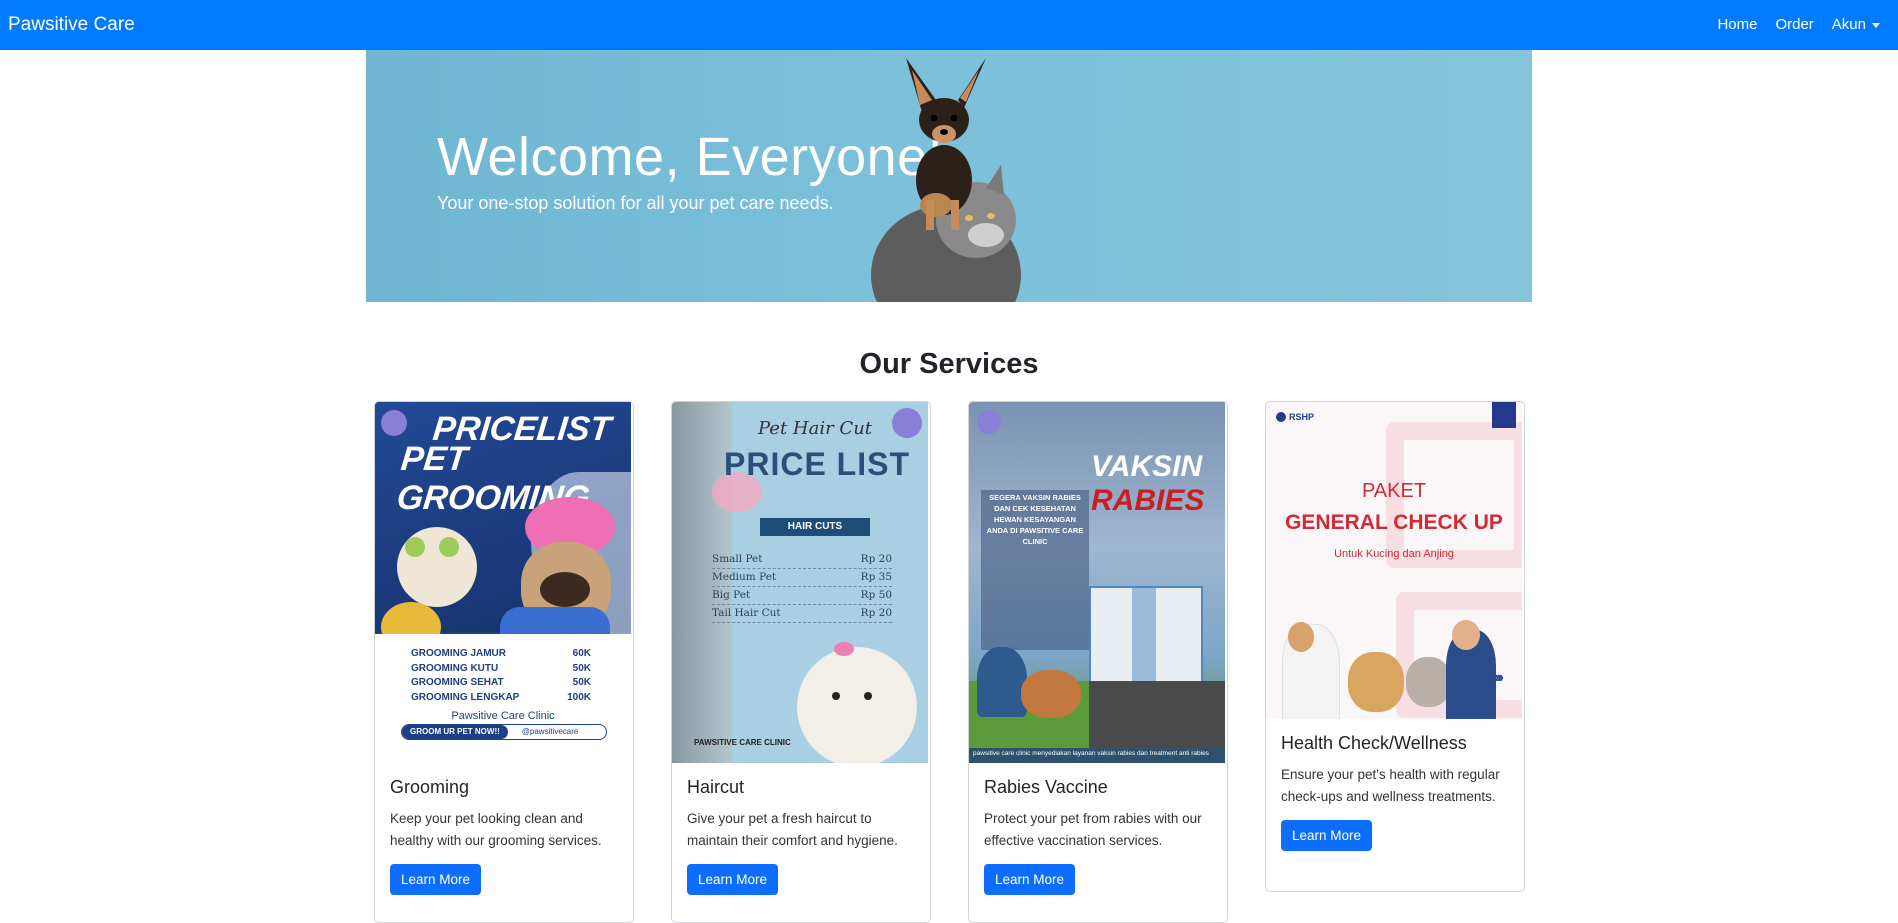 This screenshot has height=923, width=1898. I want to click on hero-pets-image, so click(946, 180).